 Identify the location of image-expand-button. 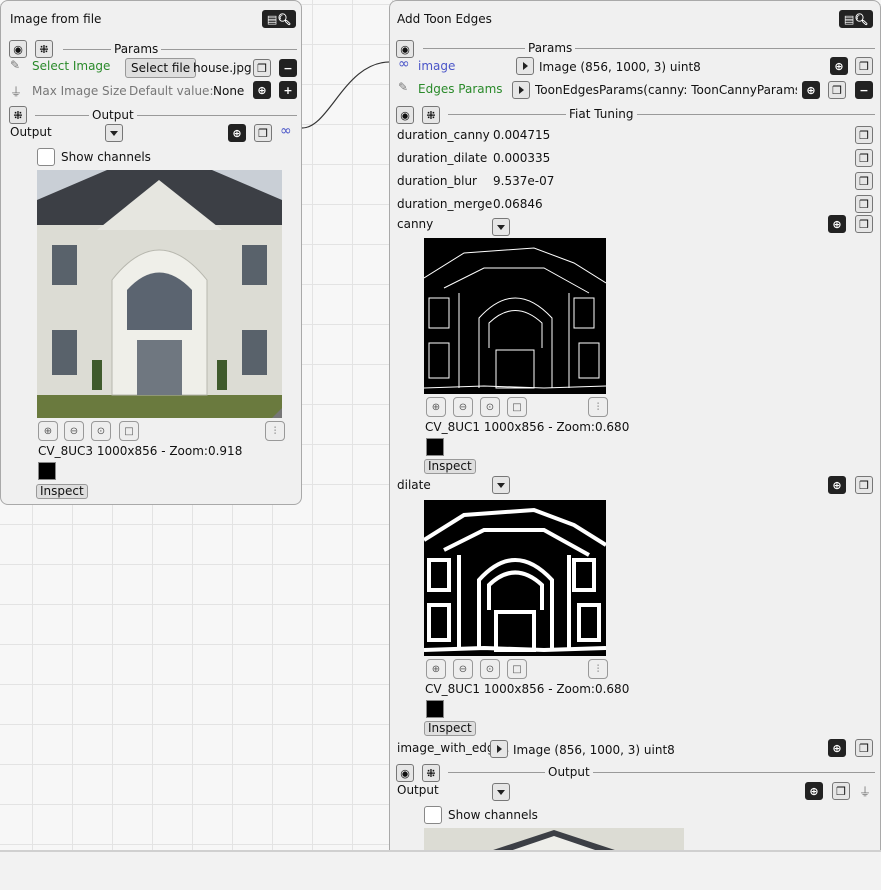
(525, 66).